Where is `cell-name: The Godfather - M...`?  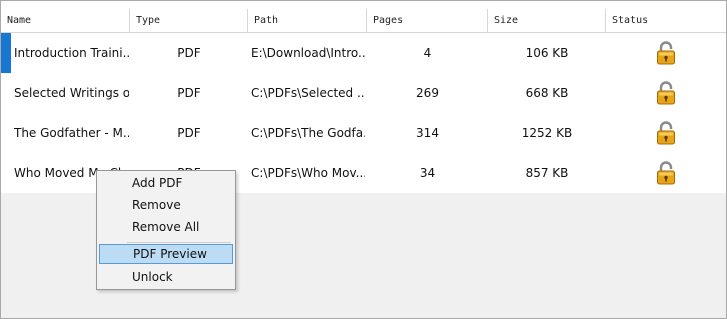 cell-name: The Godfather - M... is located at coordinates (71, 133).